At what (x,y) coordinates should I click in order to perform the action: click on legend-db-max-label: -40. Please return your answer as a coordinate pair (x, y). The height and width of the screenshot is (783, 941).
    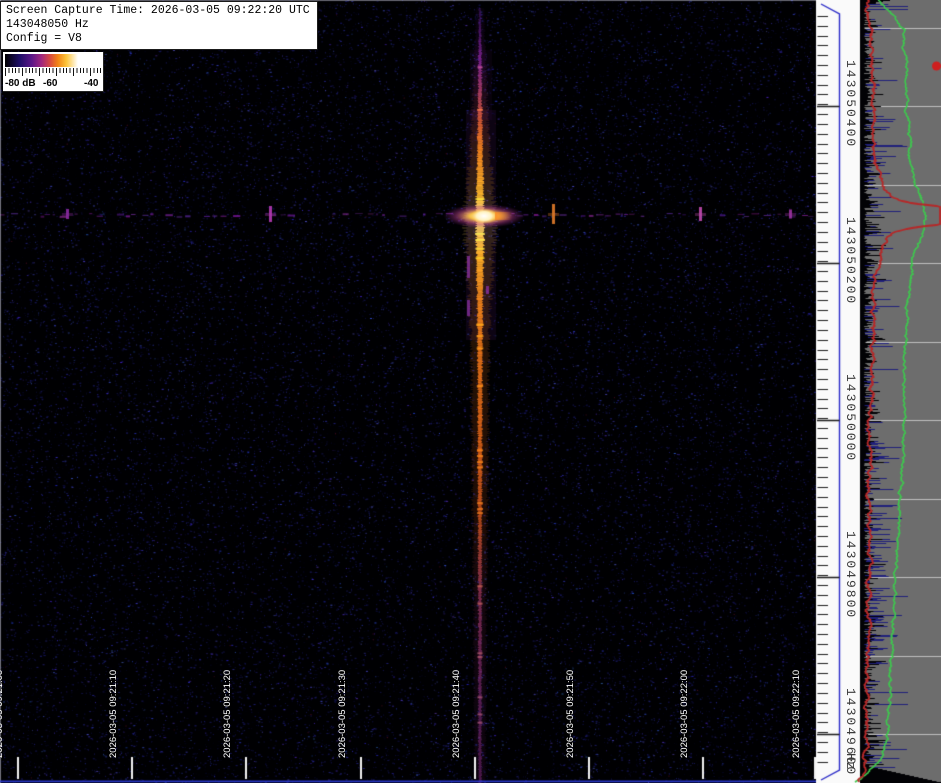
    Looking at the image, I should click on (91, 83).